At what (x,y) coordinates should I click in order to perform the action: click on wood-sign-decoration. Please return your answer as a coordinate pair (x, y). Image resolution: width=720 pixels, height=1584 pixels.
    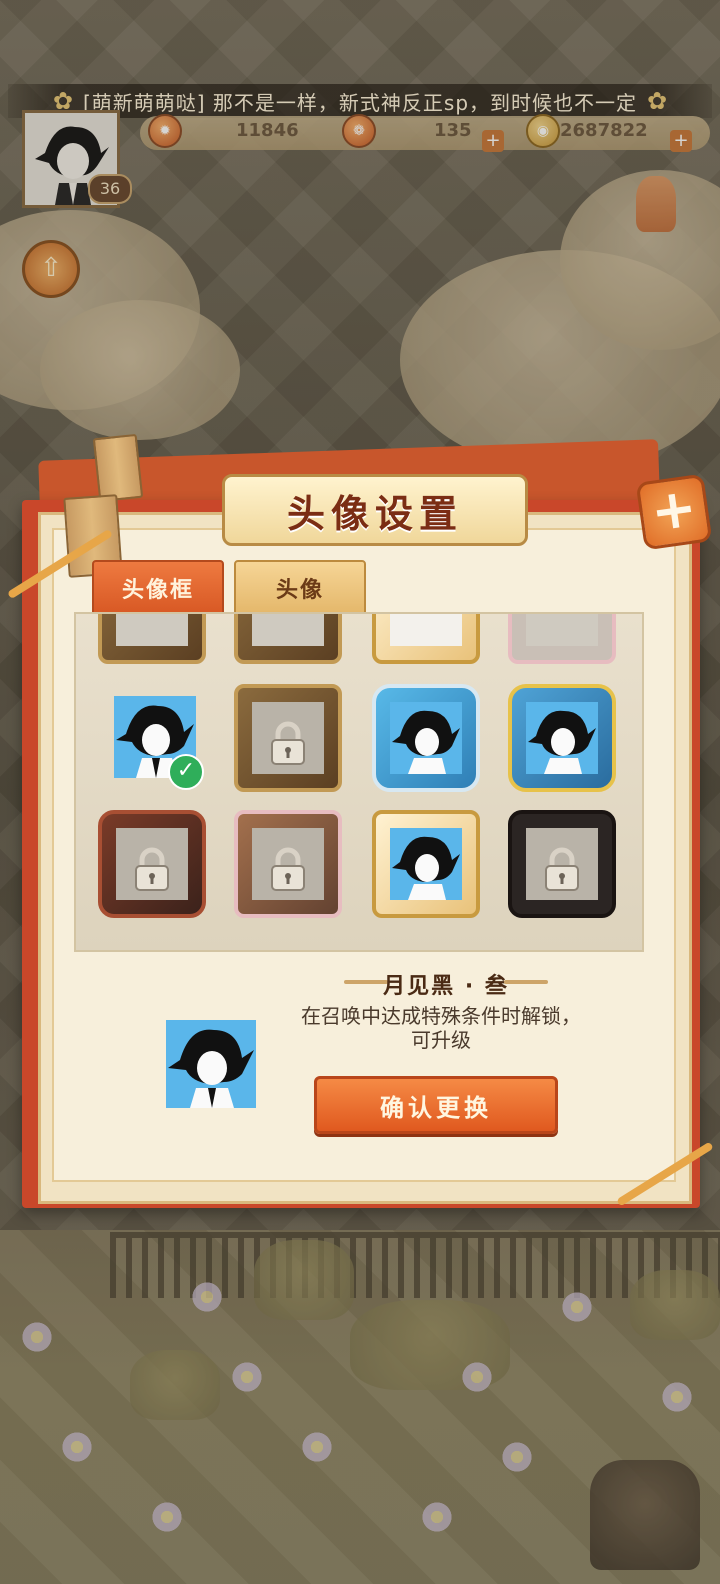
    Looking at the image, I should click on (118, 468).